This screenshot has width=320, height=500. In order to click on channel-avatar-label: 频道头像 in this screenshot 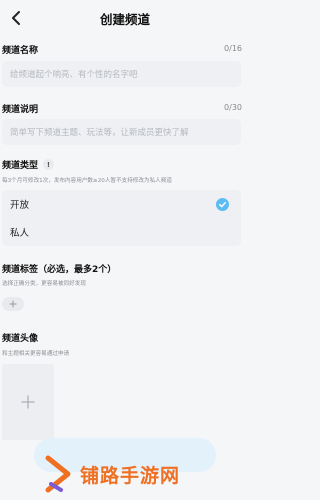, I will do `click(20, 339)`.